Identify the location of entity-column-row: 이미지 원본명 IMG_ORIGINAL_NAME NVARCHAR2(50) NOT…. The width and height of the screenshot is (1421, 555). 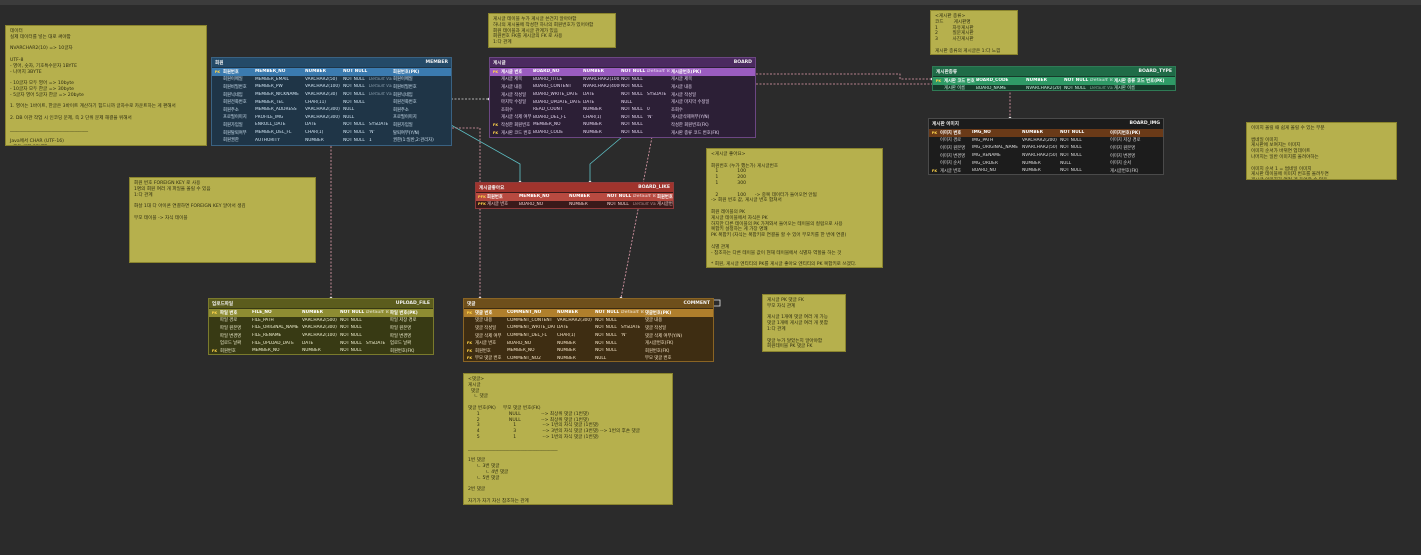
(1046, 148).